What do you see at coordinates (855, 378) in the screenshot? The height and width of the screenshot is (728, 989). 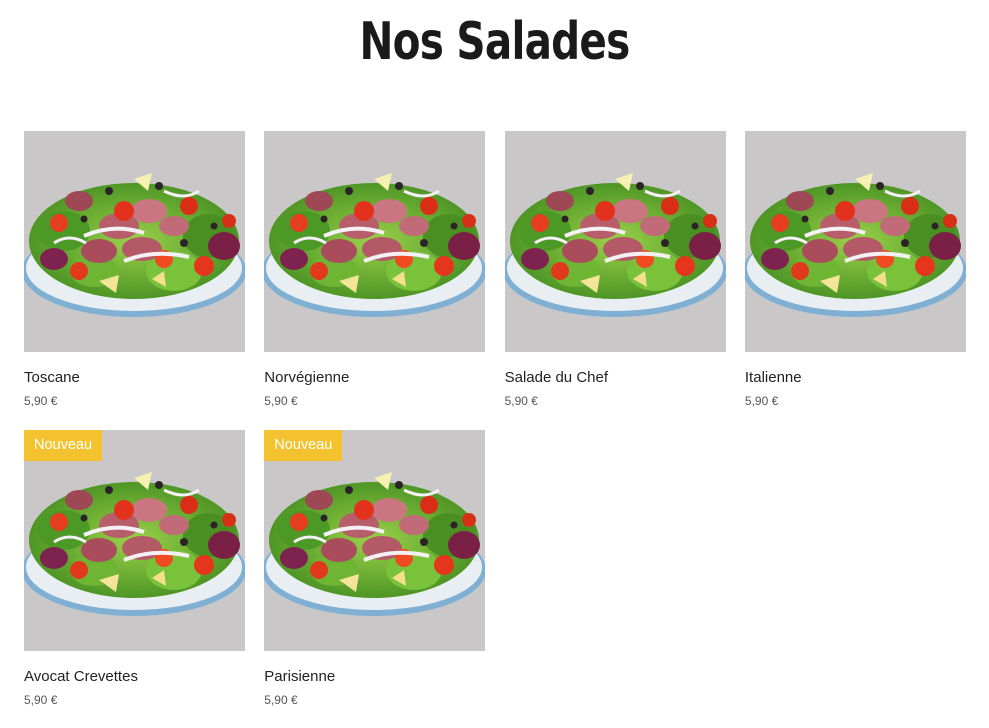 I see `product-name: Italienne` at bounding box center [855, 378].